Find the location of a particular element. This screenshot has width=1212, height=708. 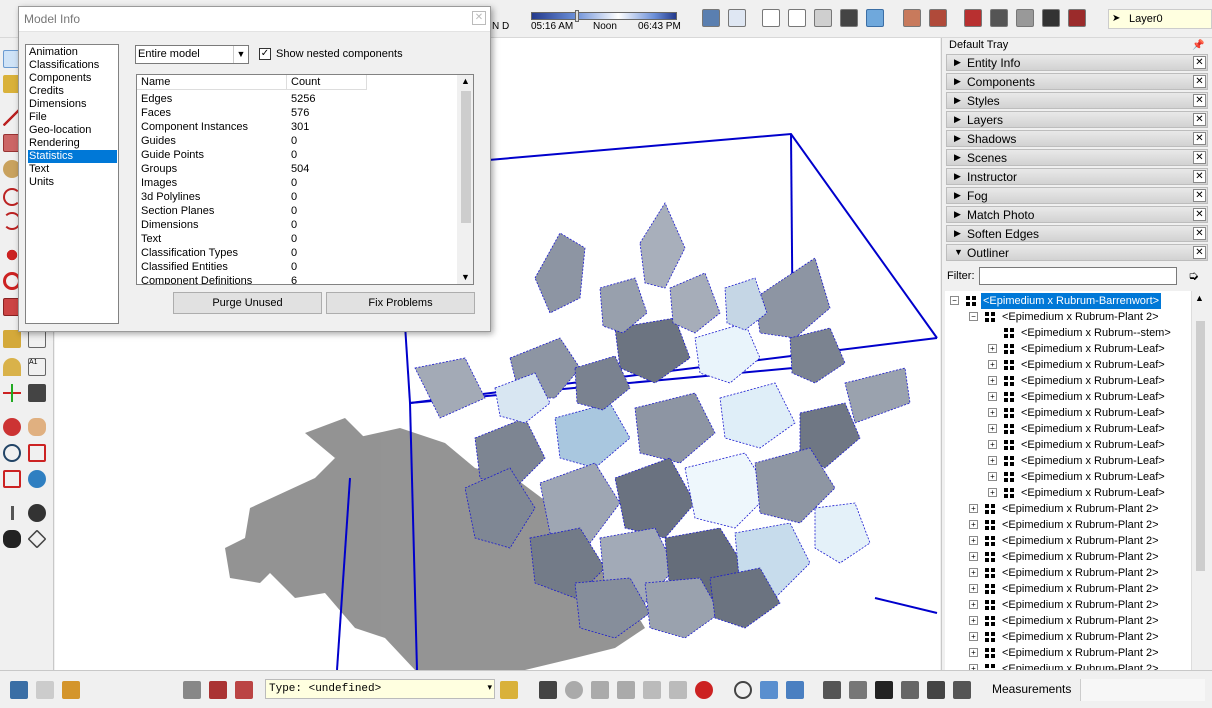

shaded-textures-style-icon is located at coordinates (875, 18).